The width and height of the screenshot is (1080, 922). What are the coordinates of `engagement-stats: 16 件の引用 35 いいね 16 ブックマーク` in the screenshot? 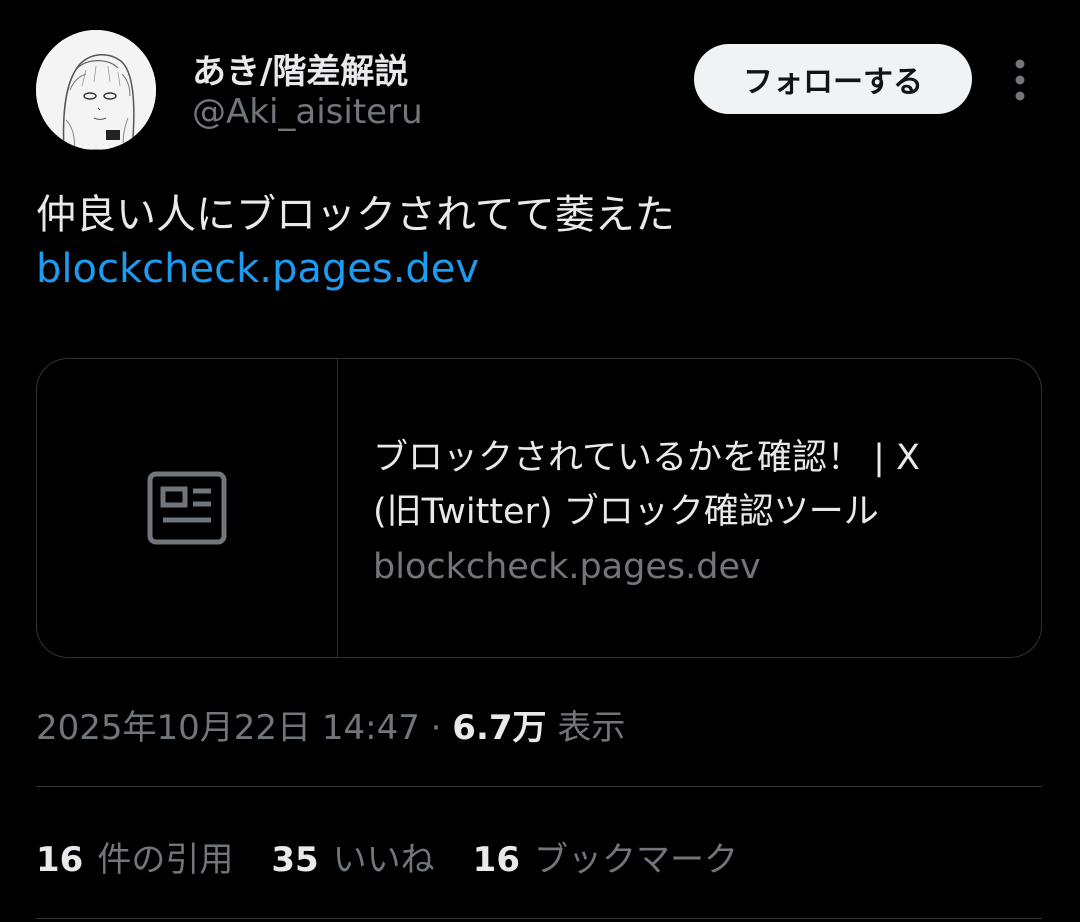 It's located at (406, 856).